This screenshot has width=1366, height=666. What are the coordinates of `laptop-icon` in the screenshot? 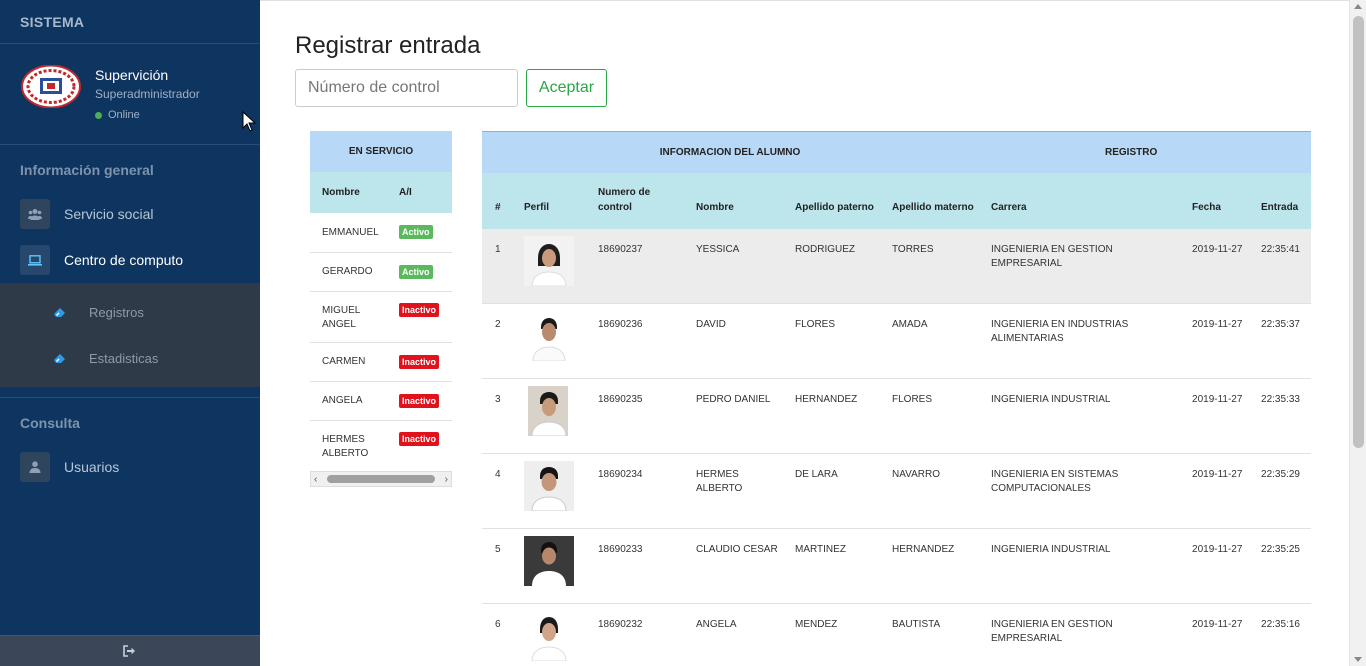 It's located at (35, 260).